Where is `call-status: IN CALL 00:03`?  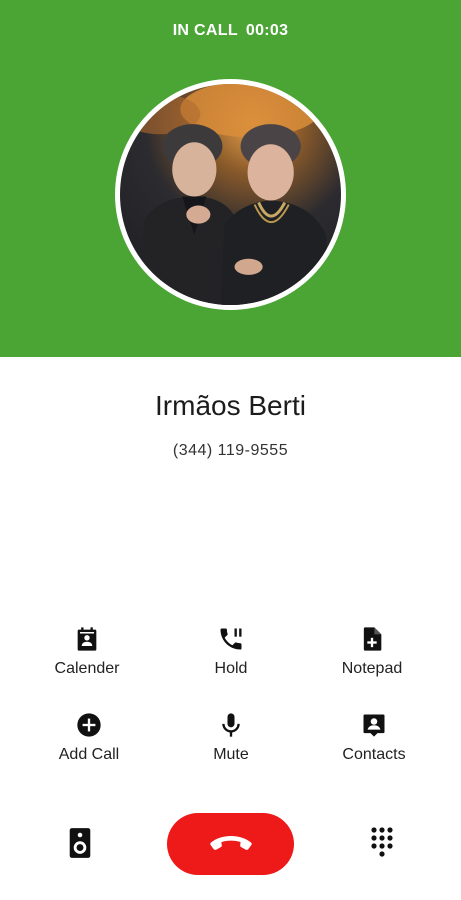 call-status: IN CALL 00:03 is located at coordinates (230, 31).